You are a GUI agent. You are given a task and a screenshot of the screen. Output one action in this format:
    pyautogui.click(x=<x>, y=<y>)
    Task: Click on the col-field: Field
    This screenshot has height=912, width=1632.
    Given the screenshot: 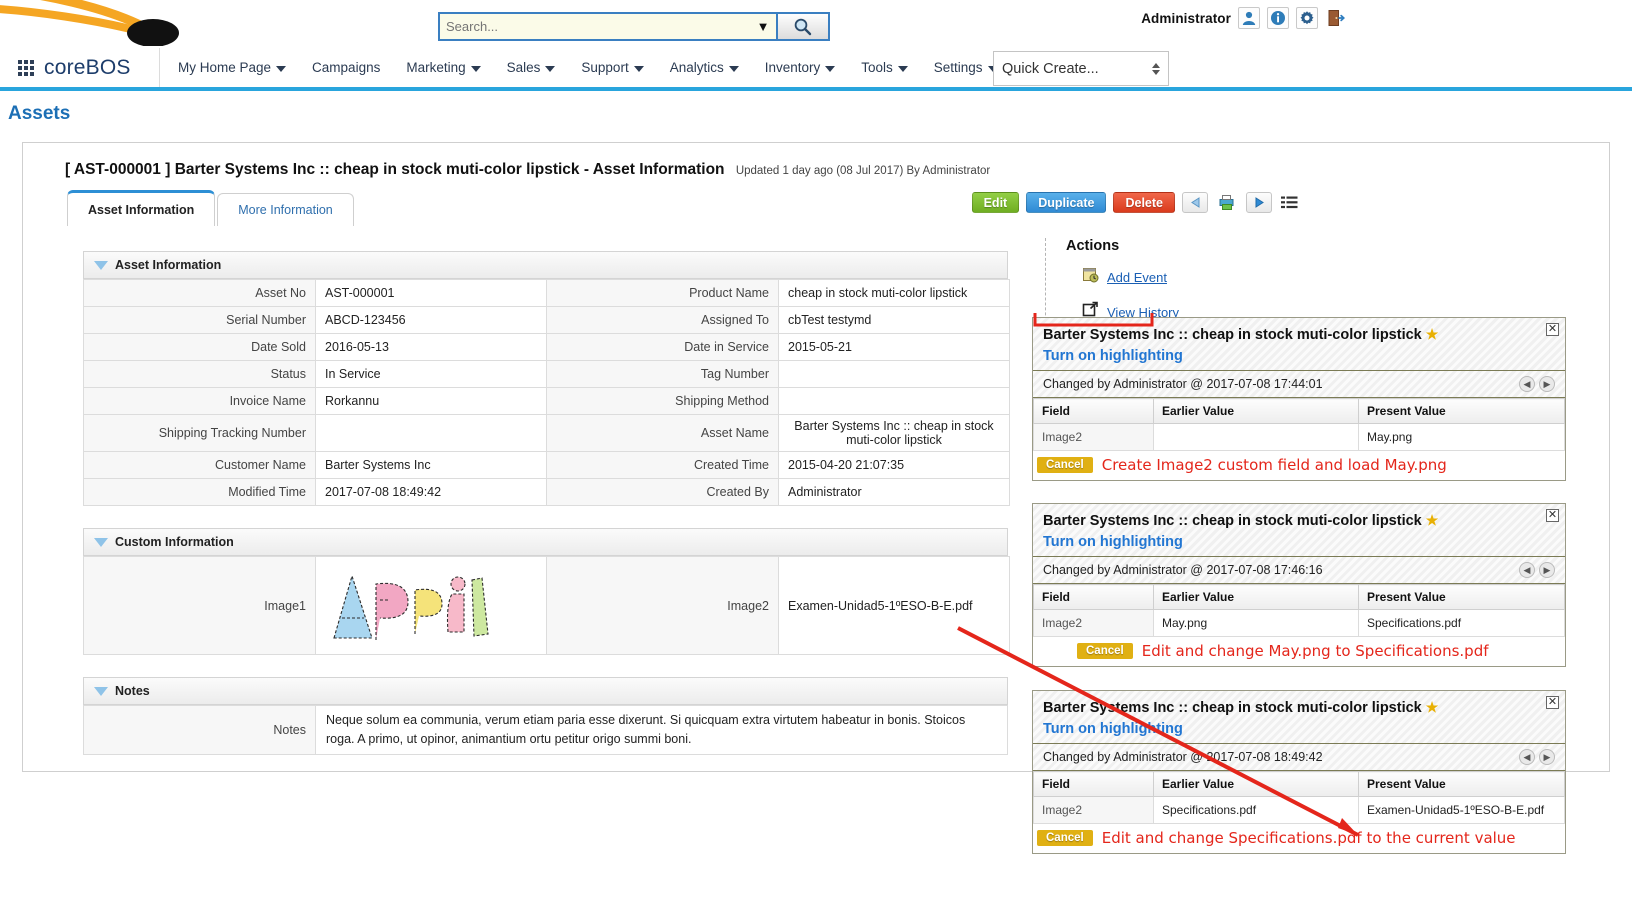 What is the action you would take?
    pyautogui.click(x=1093, y=597)
    